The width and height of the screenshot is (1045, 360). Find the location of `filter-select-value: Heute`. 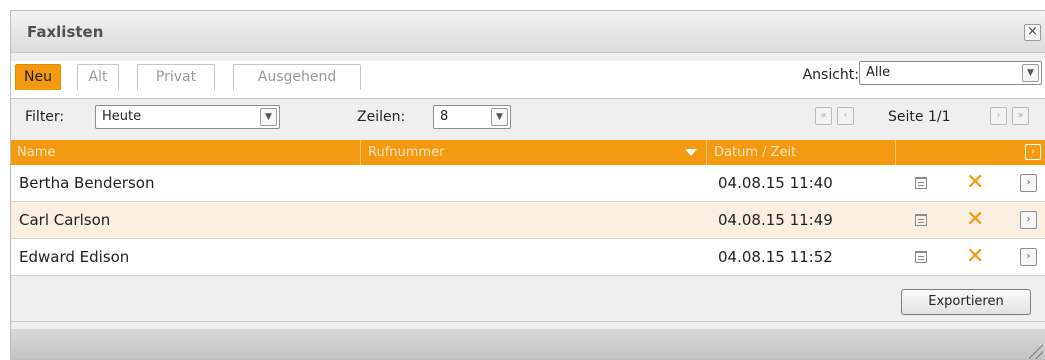

filter-select-value: Heute is located at coordinates (122, 116).